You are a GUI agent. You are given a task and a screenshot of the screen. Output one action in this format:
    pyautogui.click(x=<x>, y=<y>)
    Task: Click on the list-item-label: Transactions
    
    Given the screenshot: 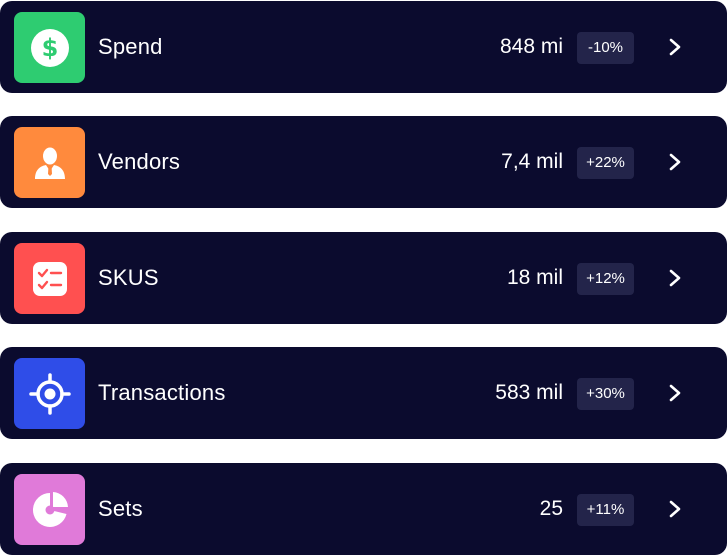 What is the action you would take?
    pyautogui.click(x=162, y=392)
    